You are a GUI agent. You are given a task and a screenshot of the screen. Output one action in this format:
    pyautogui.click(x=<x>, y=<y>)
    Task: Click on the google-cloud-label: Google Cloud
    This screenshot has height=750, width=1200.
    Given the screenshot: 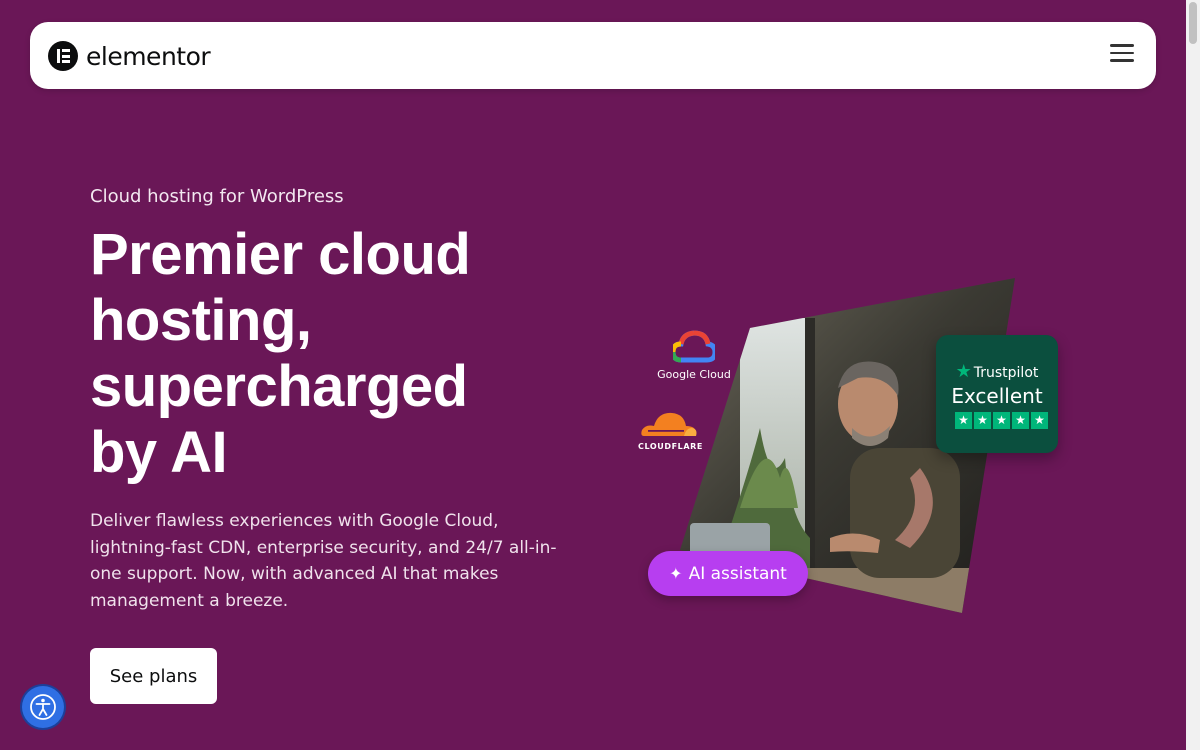 What is the action you would take?
    pyautogui.click(x=694, y=374)
    